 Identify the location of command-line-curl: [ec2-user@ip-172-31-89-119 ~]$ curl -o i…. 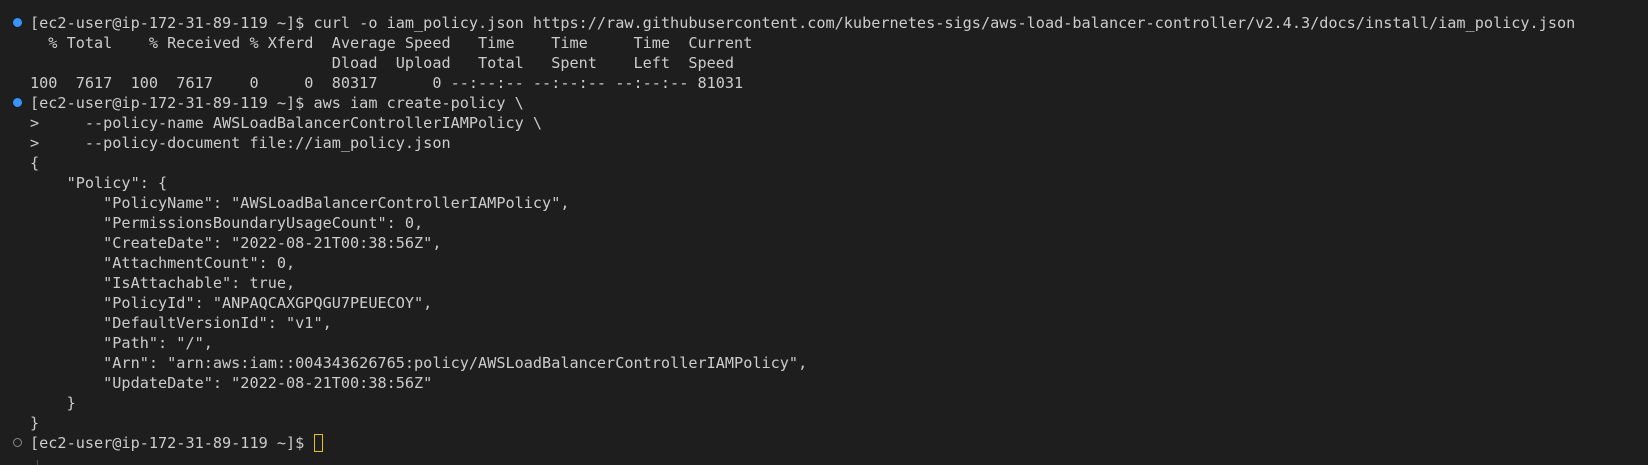
(824, 23).